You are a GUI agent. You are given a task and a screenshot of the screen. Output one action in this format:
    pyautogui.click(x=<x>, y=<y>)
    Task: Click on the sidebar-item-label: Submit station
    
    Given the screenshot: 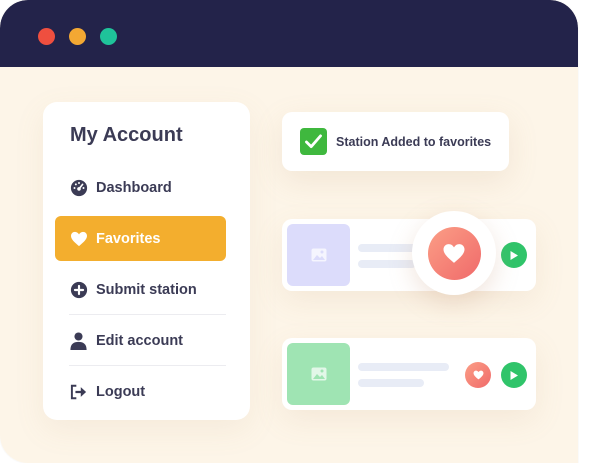 What is the action you would take?
    pyautogui.click(x=146, y=289)
    